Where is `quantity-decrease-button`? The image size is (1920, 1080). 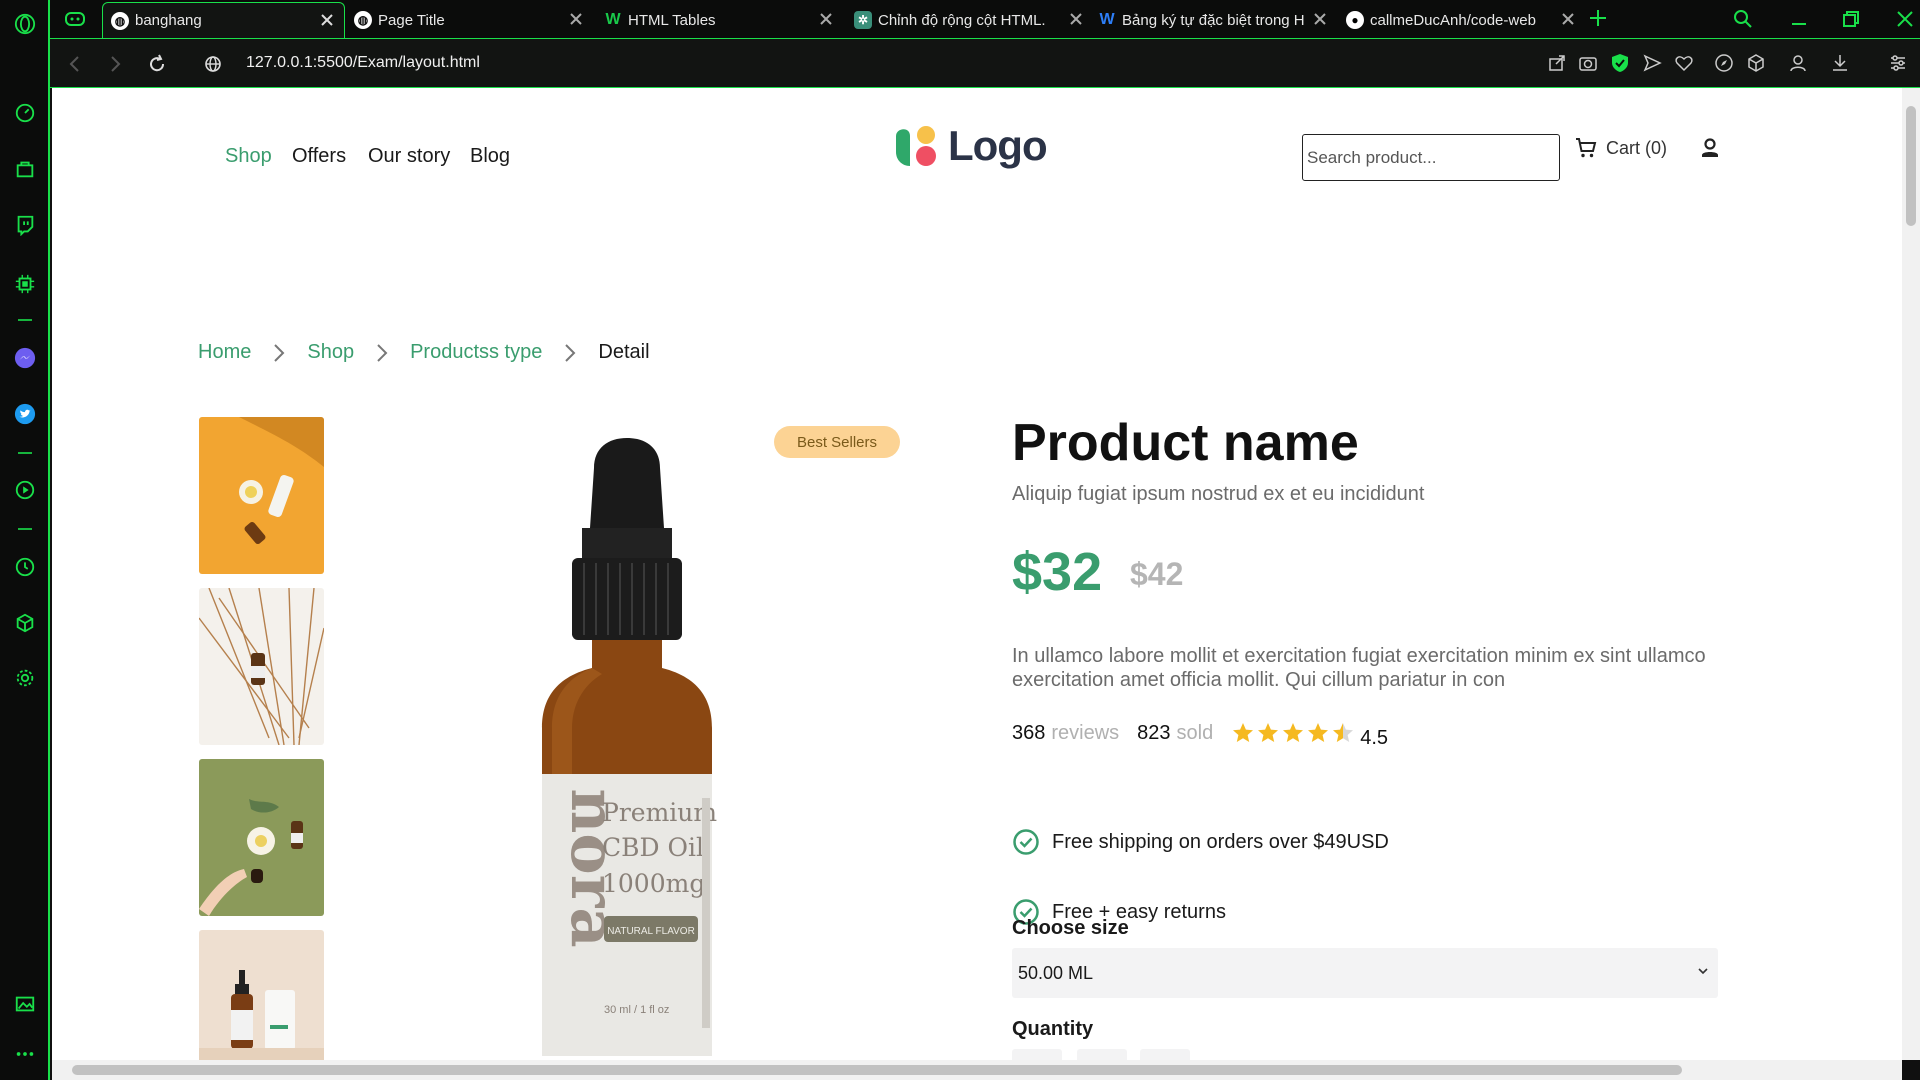
quantity-decrease-button is located at coordinates (1037, 1054).